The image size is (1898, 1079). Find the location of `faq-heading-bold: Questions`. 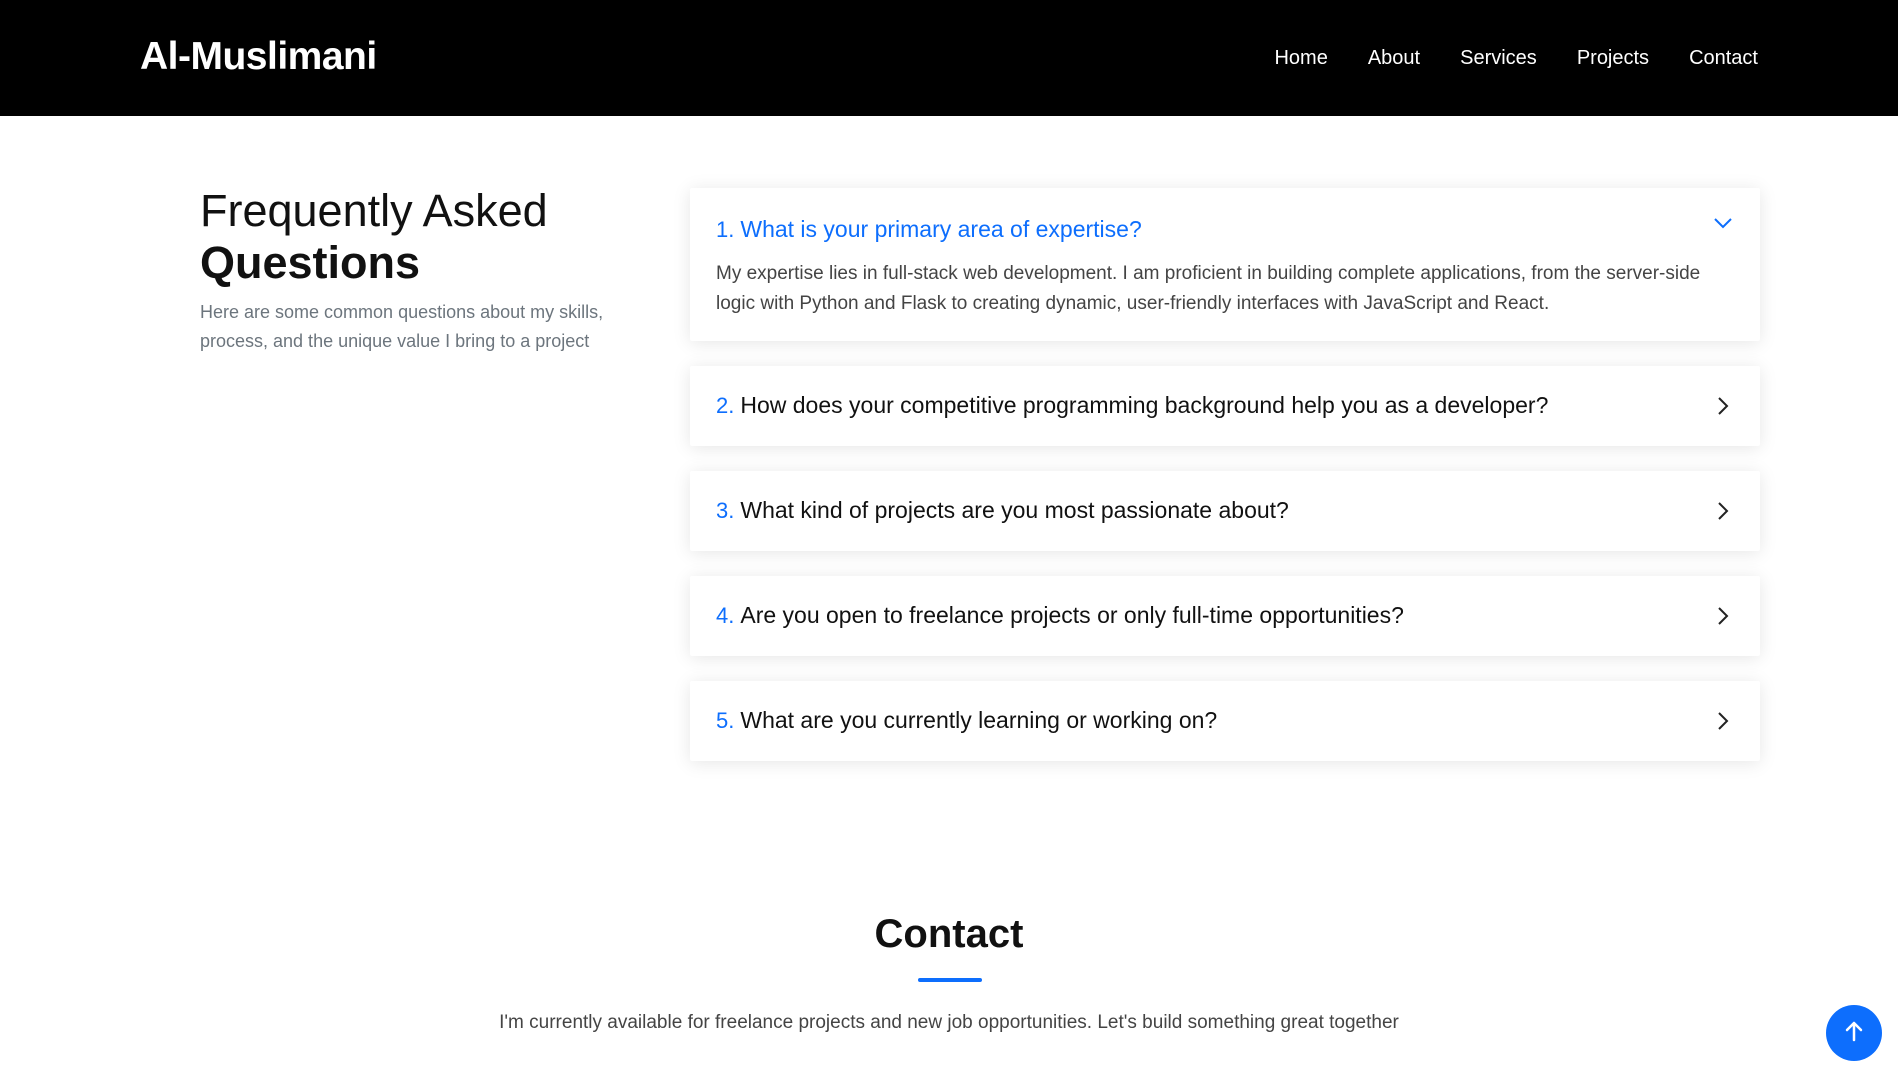

faq-heading-bold: Questions is located at coordinates (310, 262).